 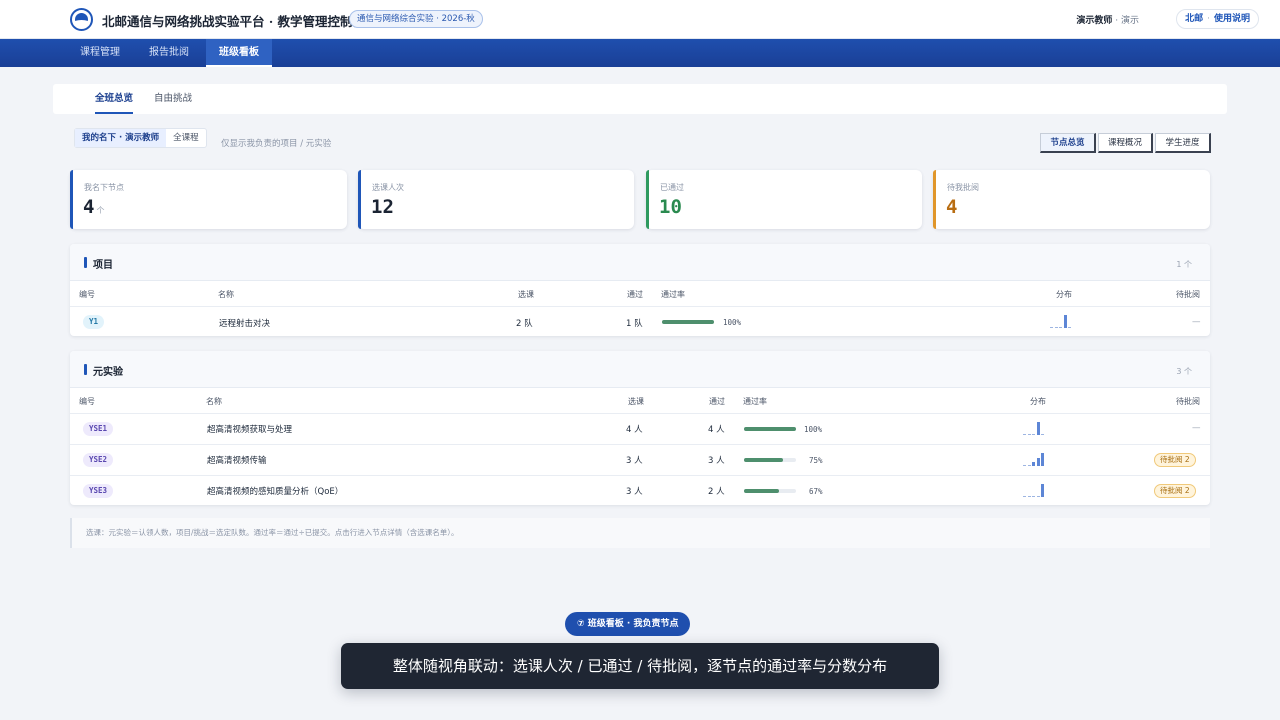 What do you see at coordinates (672, 187) in the screenshot?
I see `stat-label: 已通过` at bounding box center [672, 187].